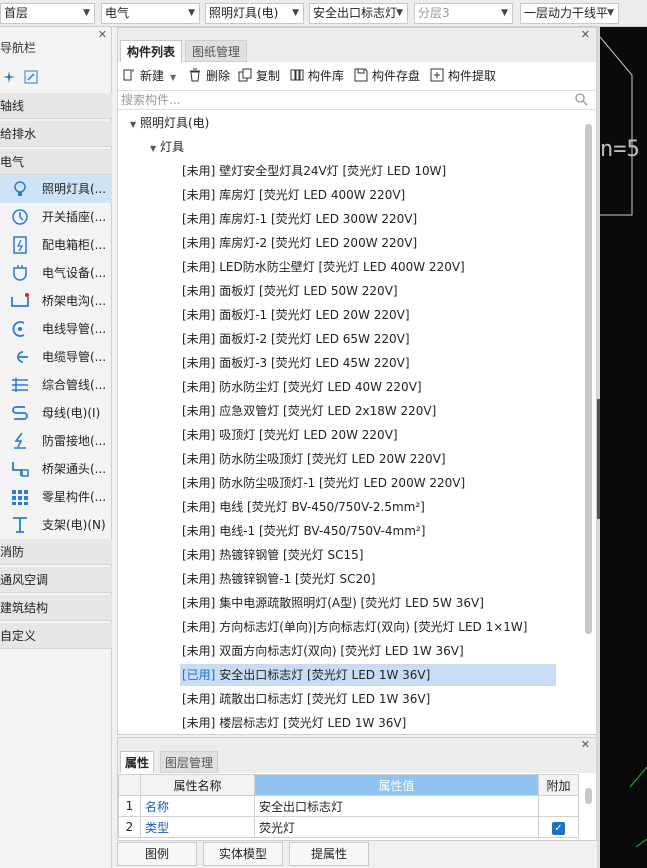 The image size is (647, 868). I want to click on nav-category-fire: 消防, so click(56, 552).